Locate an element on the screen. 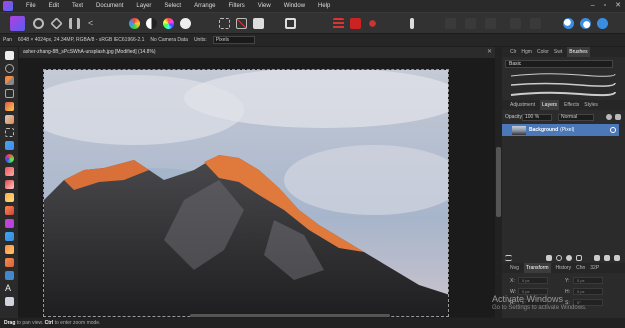 The height and width of the screenshot is (328, 625). studio-presets-icon is located at coordinates (585, 23).